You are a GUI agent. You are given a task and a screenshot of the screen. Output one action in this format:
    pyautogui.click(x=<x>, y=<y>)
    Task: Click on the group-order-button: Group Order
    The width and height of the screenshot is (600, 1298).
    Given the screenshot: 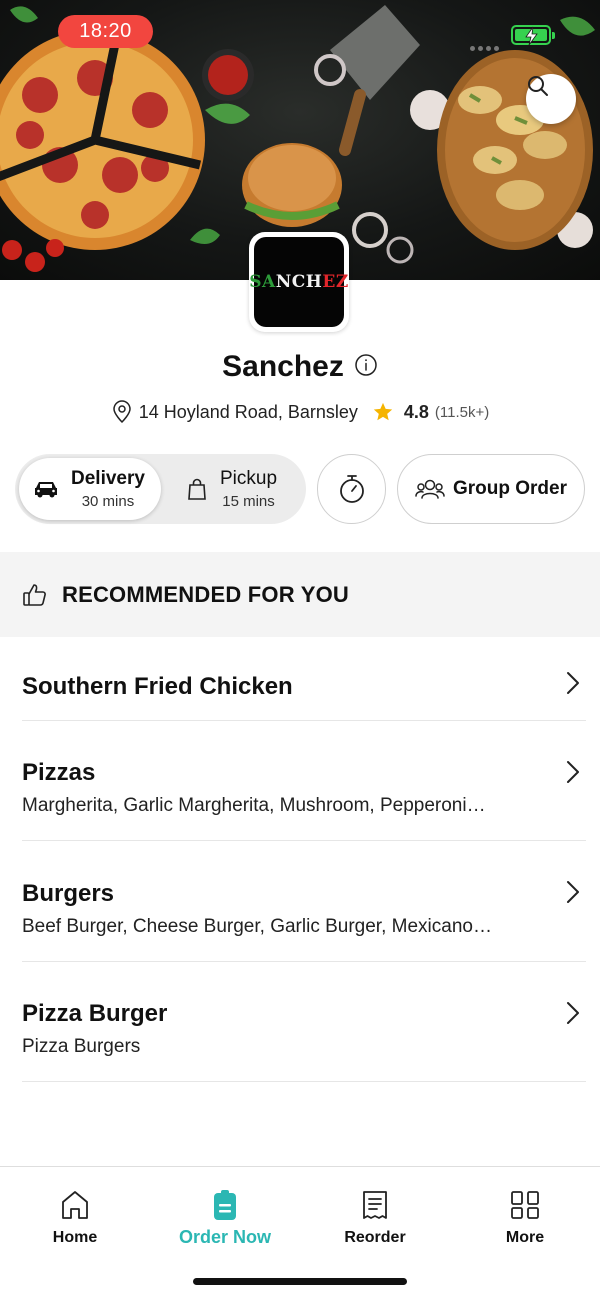 What is the action you would take?
    pyautogui.click(x=491, y=489)
    